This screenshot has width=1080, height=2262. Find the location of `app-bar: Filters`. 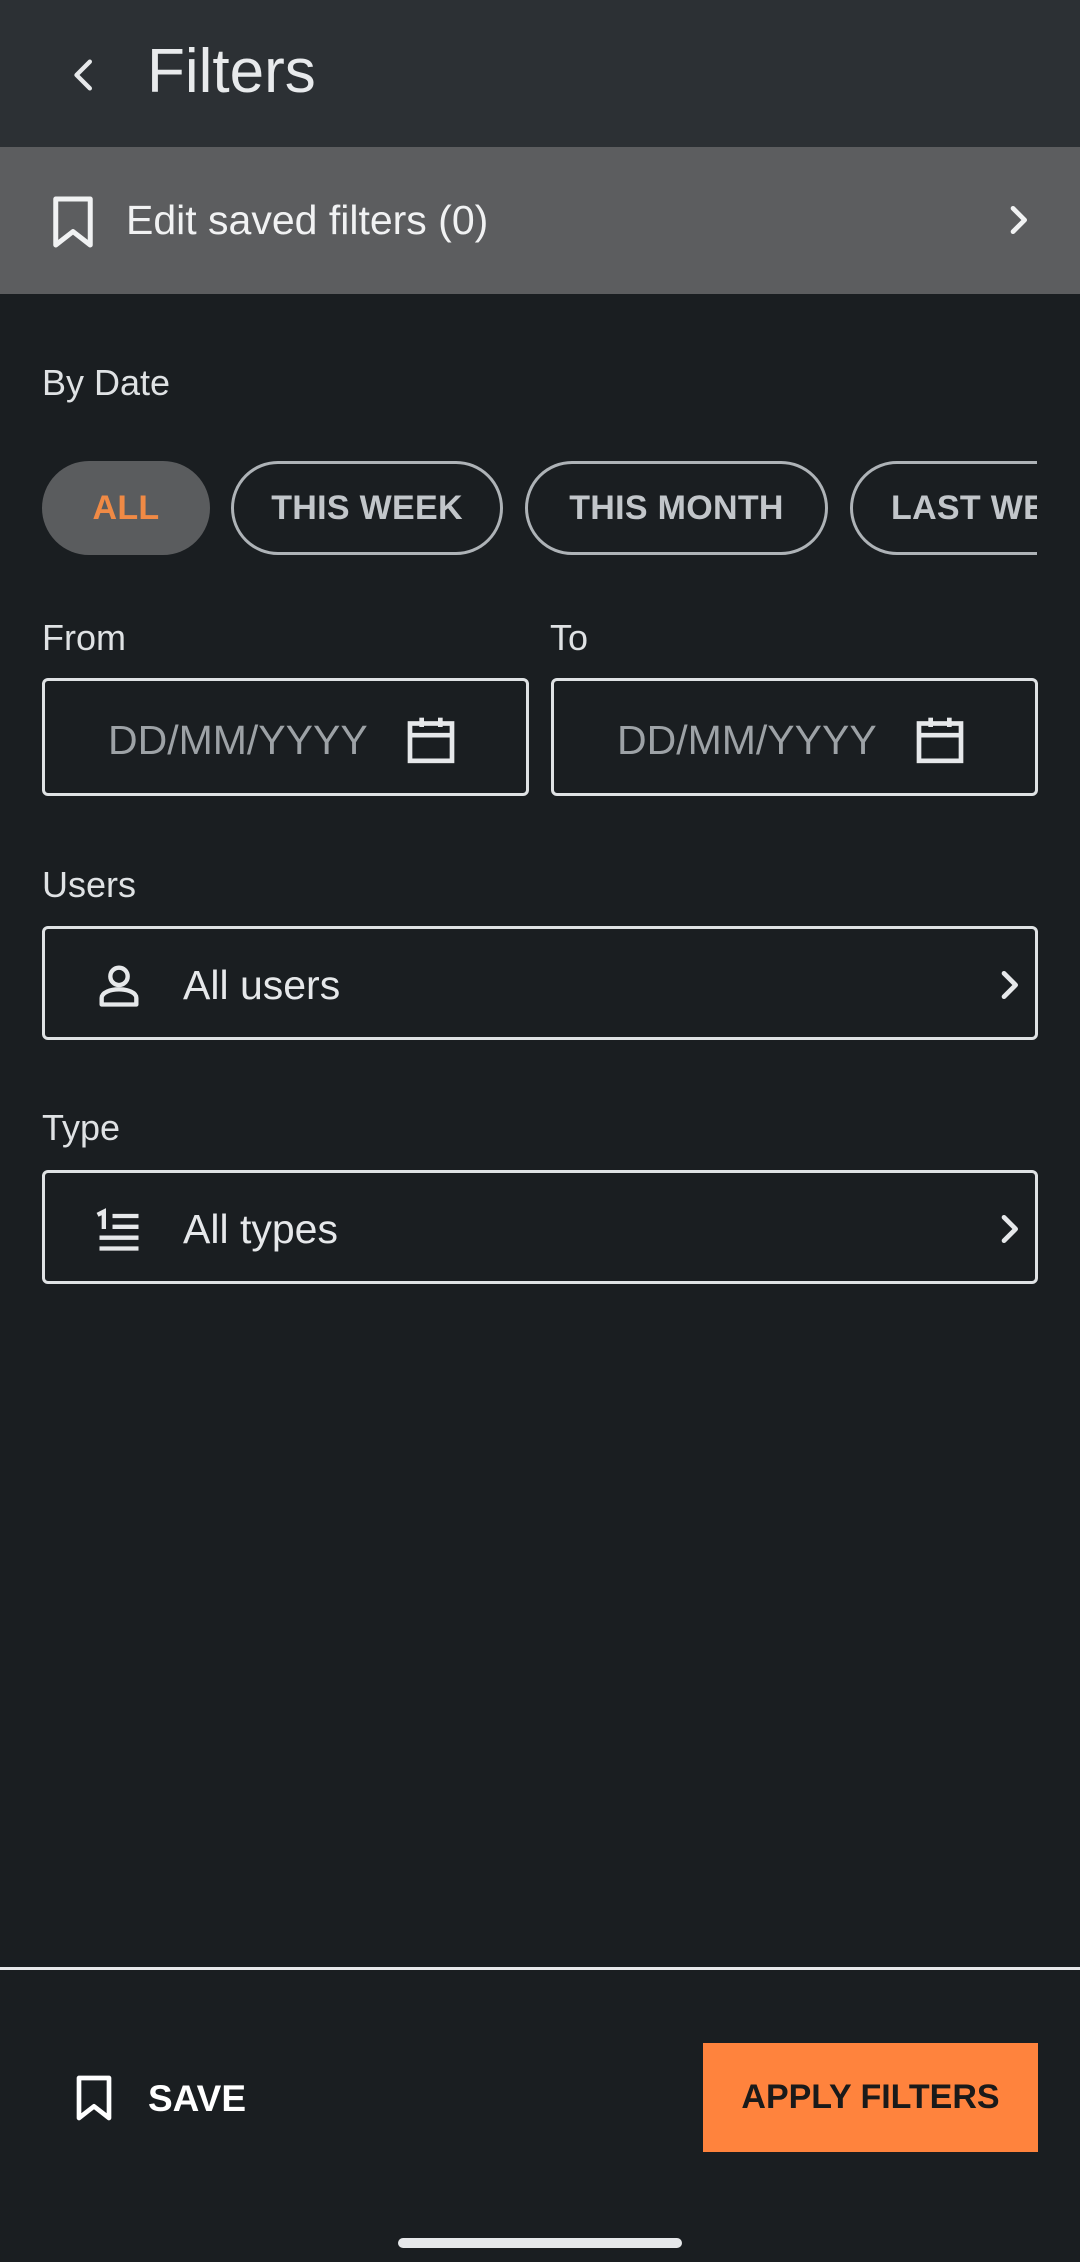

app-bar: Filters is located at coordinates (540, 73).